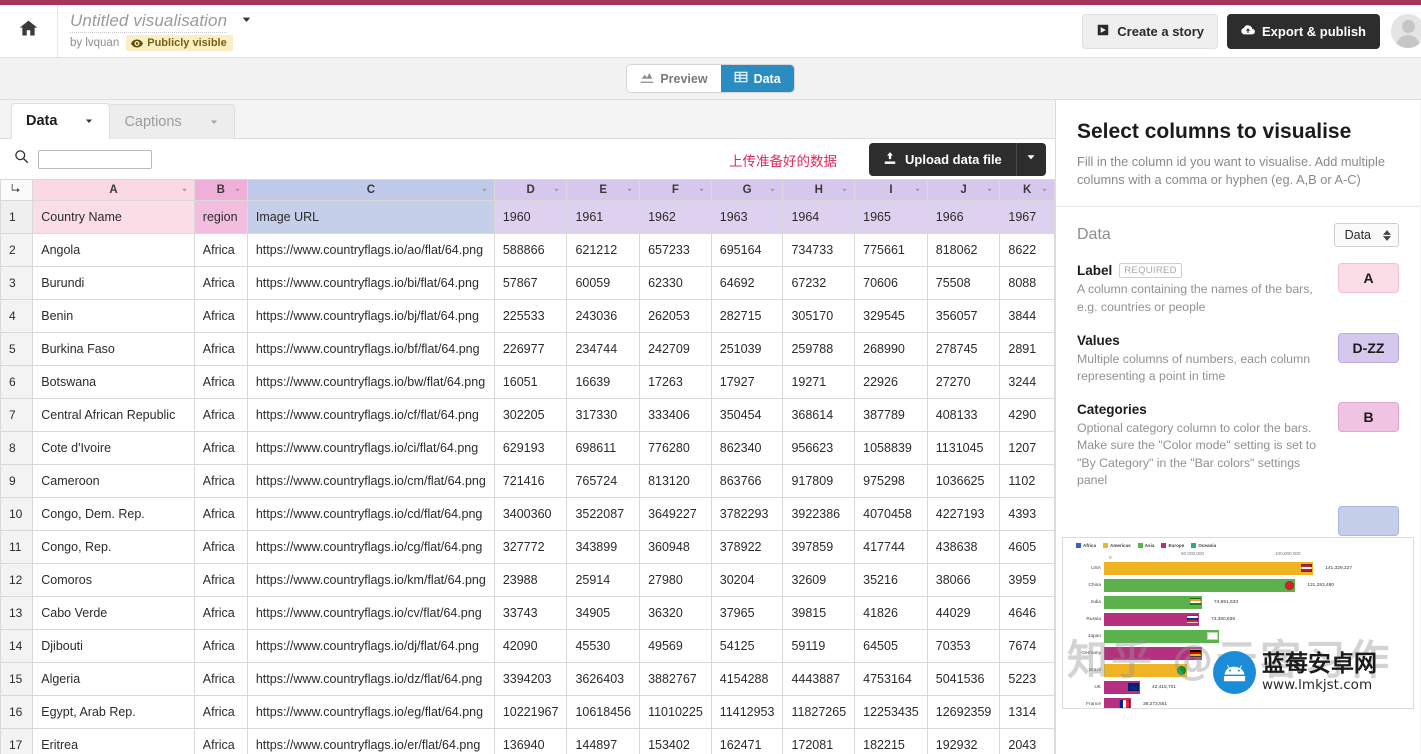 This screenshot has height=754, width=1421. I want to click on cell: 5223, so click(1027, 679).